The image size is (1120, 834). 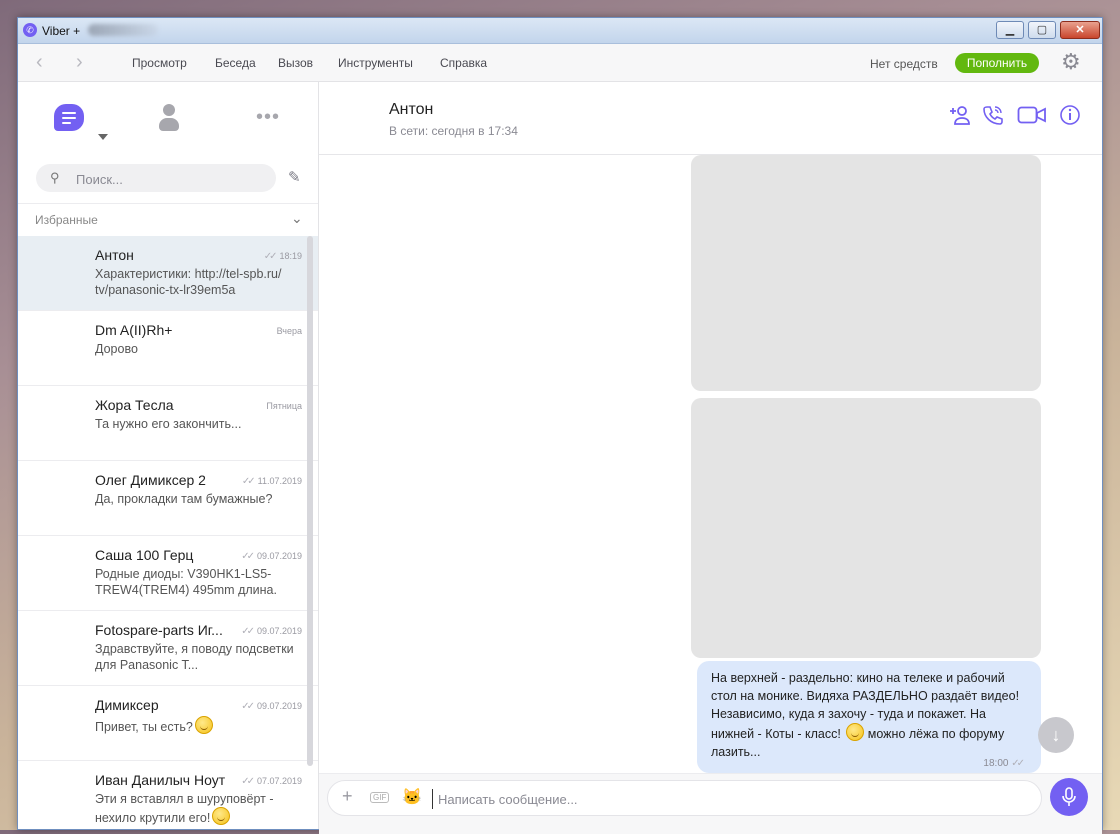 What do you see at coordinates (39, 62) in the screenshot?
I see `back-arrow-icon: ‹` at bounding box center [39, 62].